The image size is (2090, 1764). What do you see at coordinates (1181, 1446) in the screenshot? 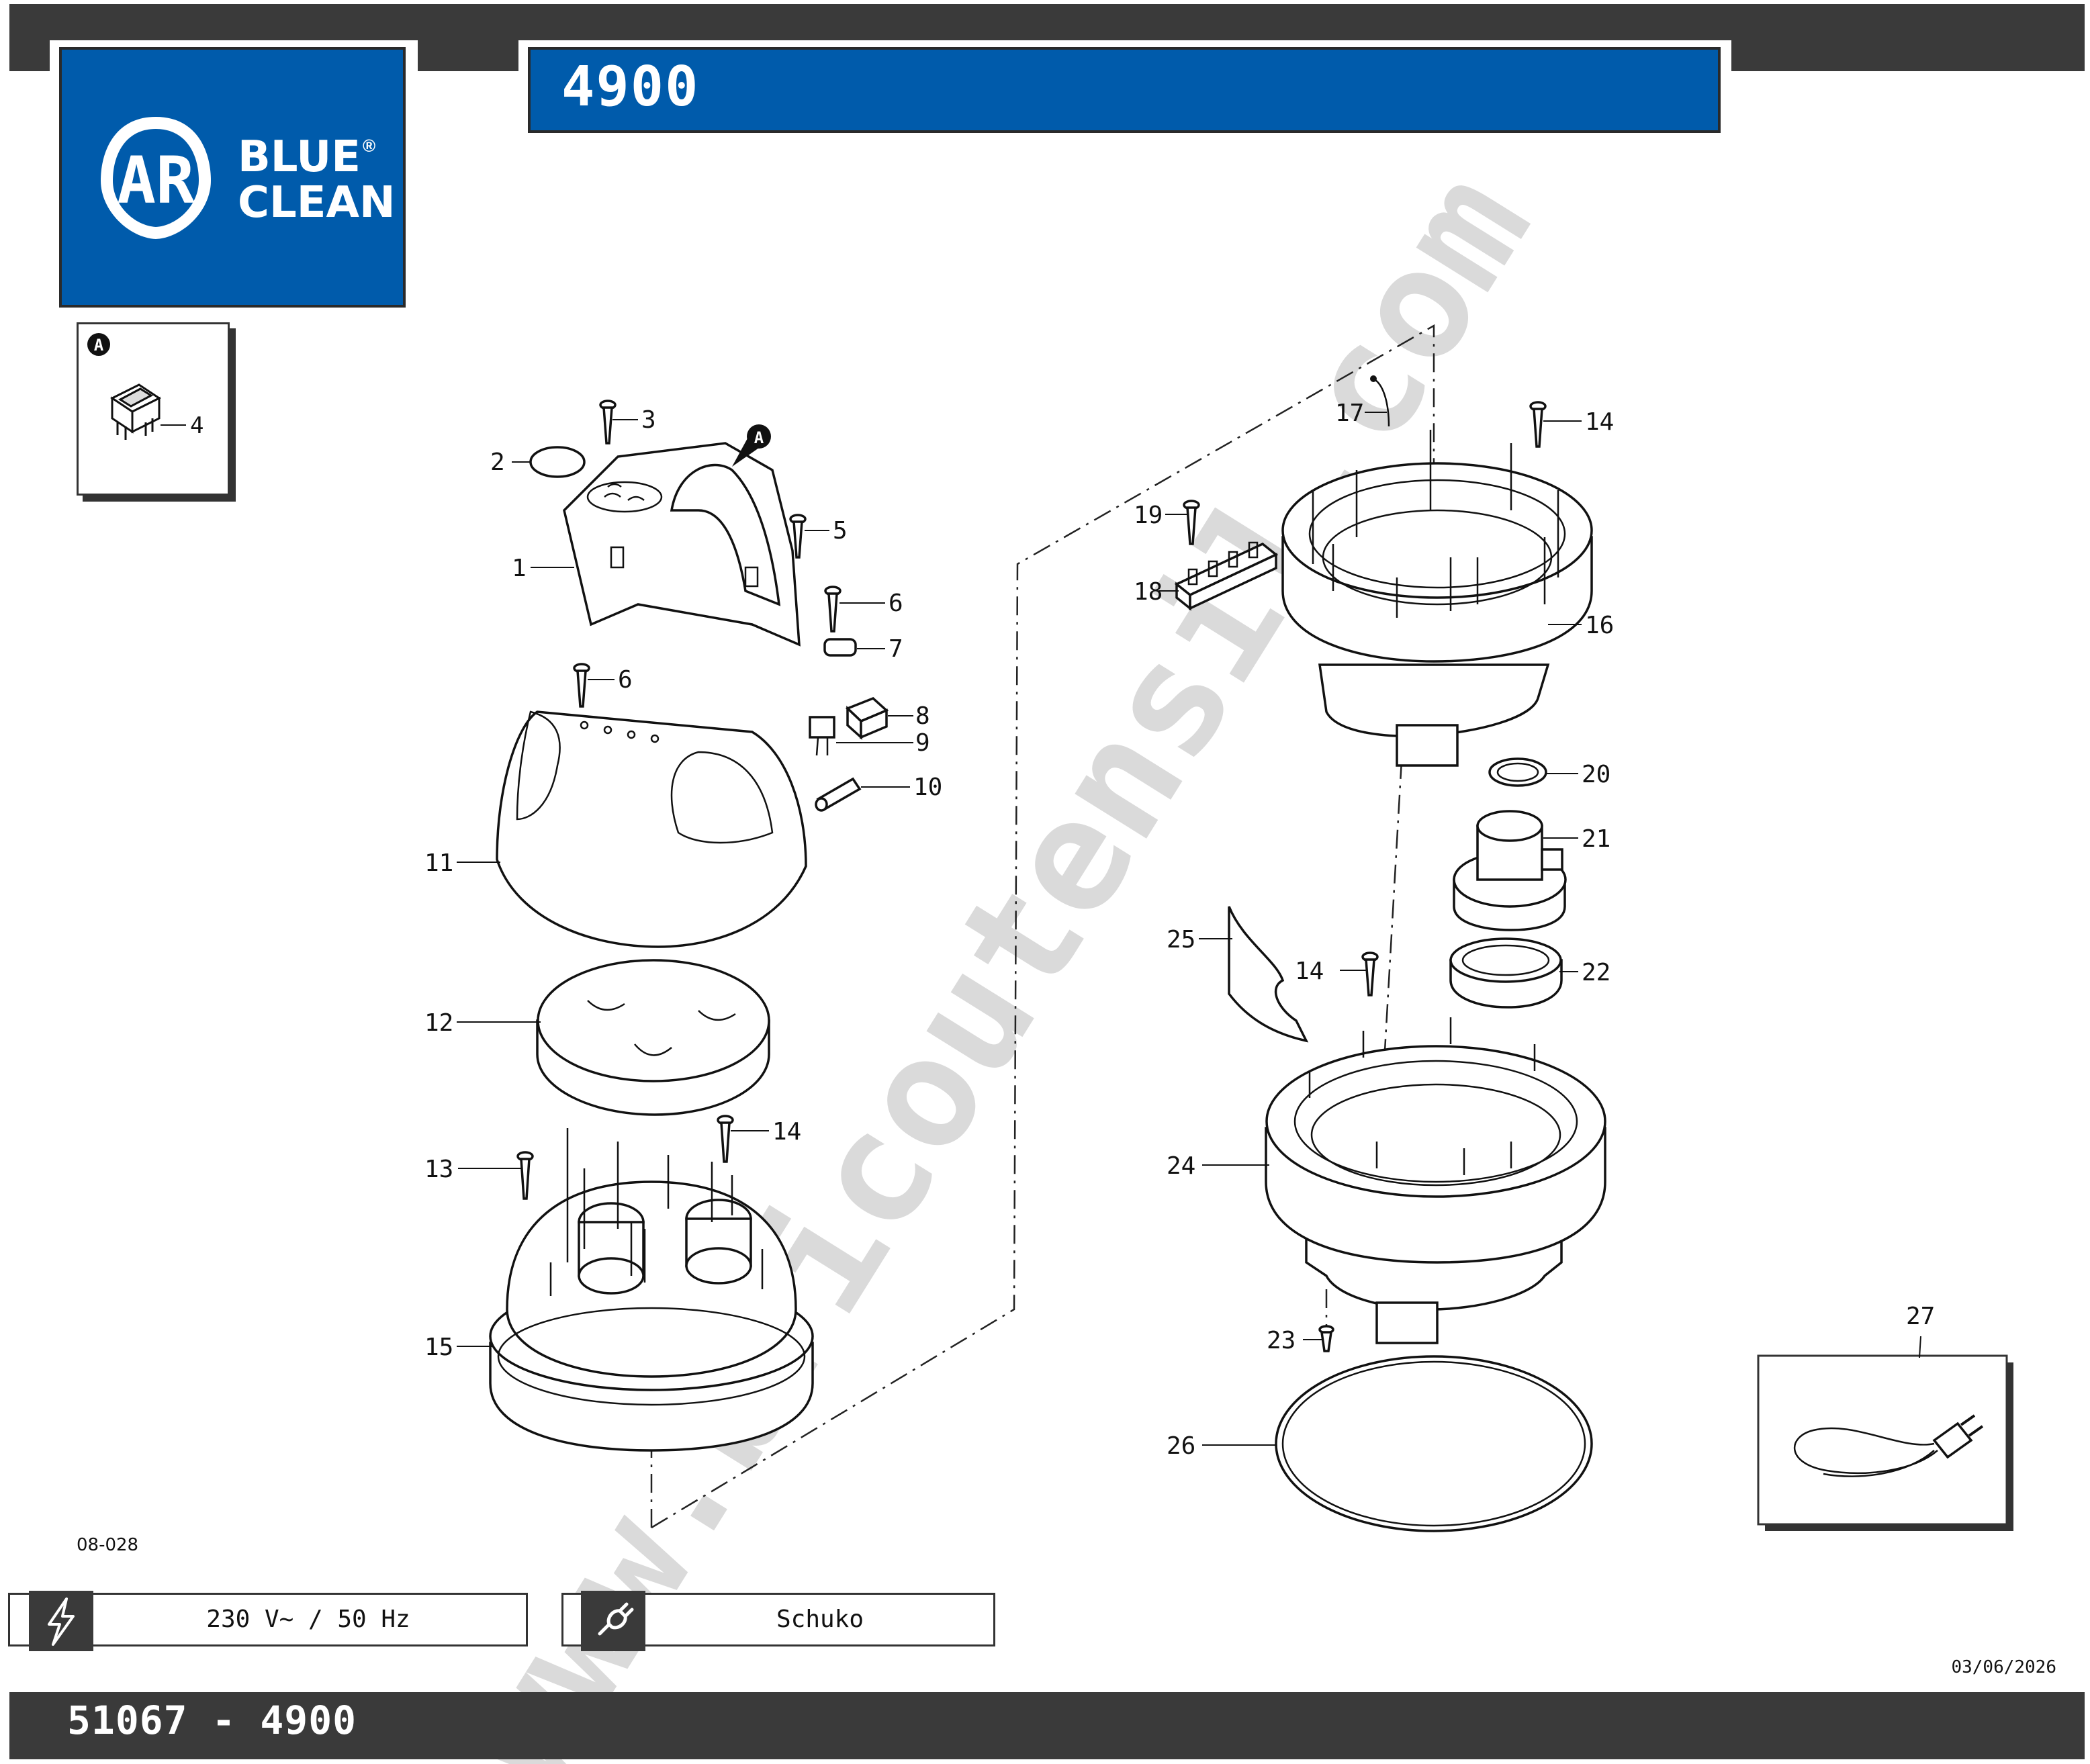
I see `callout-c26: 26` at bounding box center [1181, 1446].